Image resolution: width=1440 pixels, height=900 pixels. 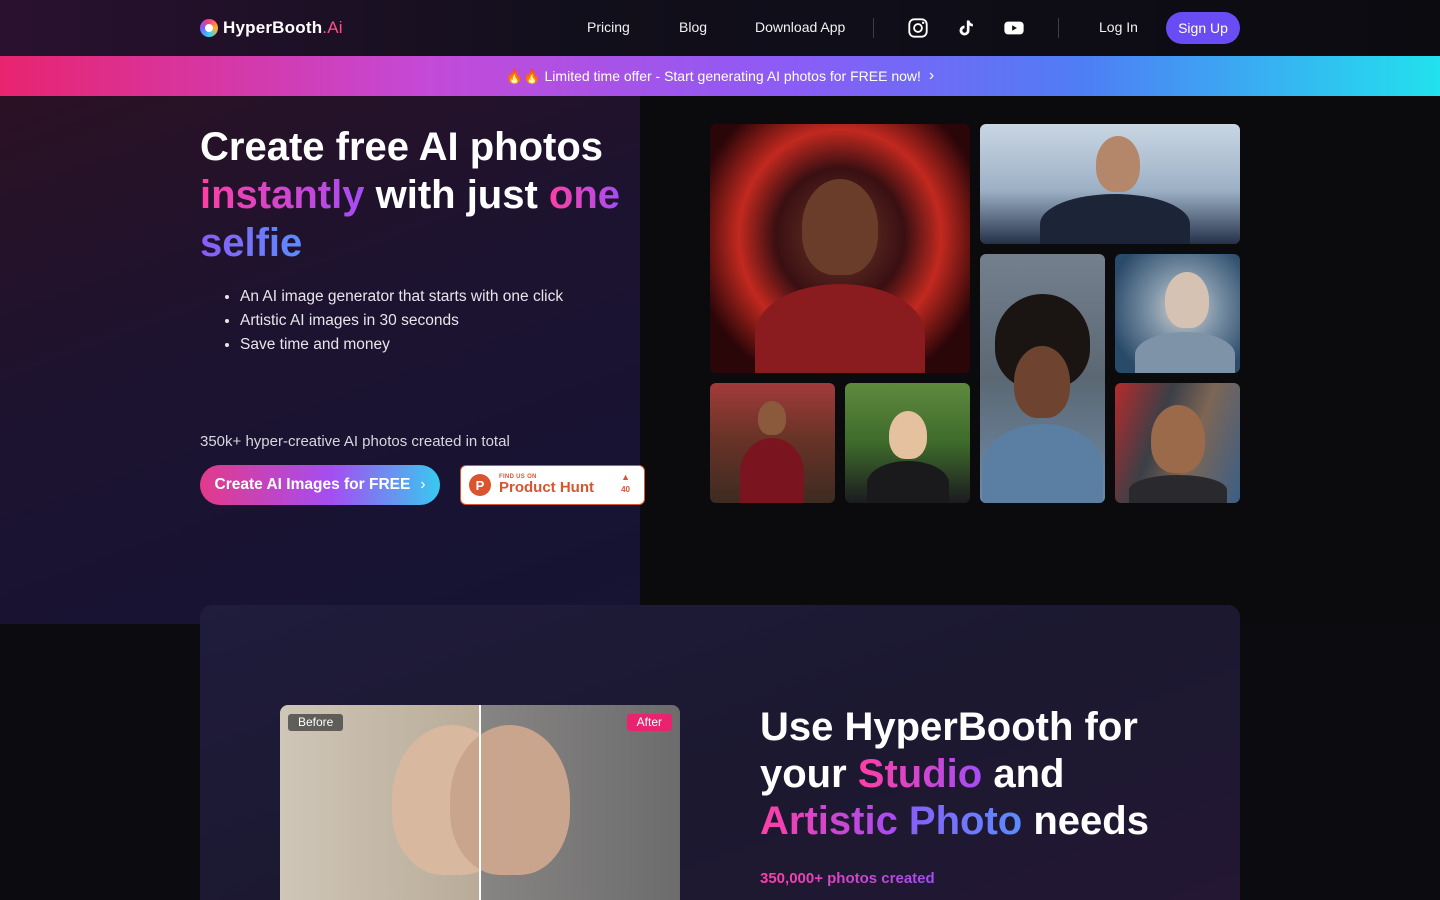 I want to click on gallery-image-butterfly-portrait, so click(x=1177, y=313).